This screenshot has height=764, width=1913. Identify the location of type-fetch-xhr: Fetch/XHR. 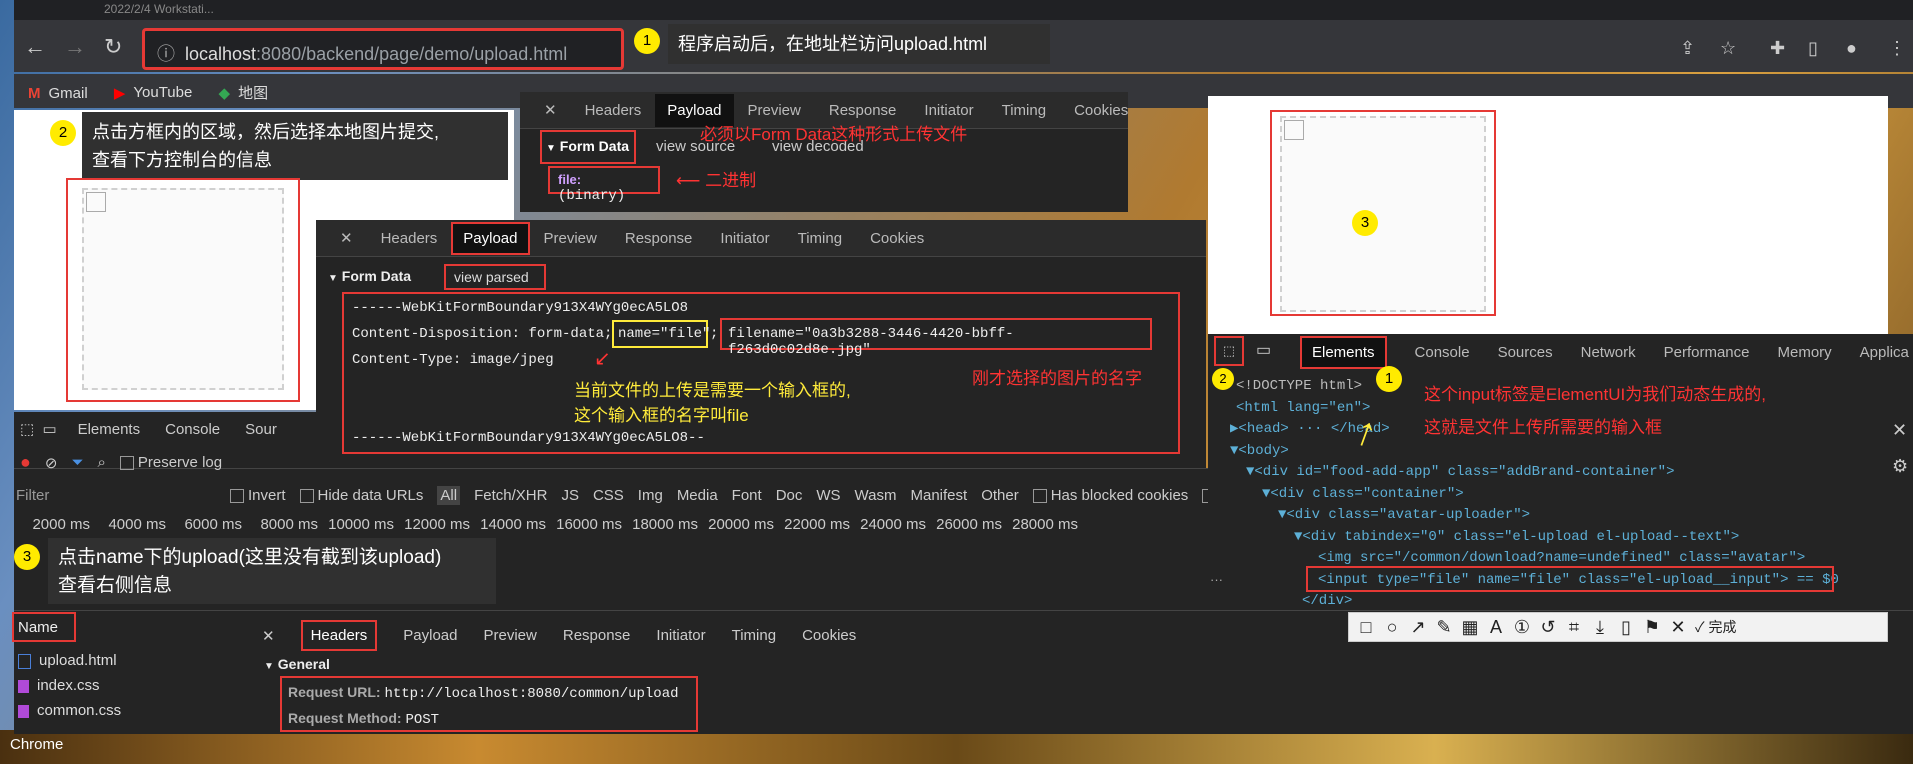
(510, 495).